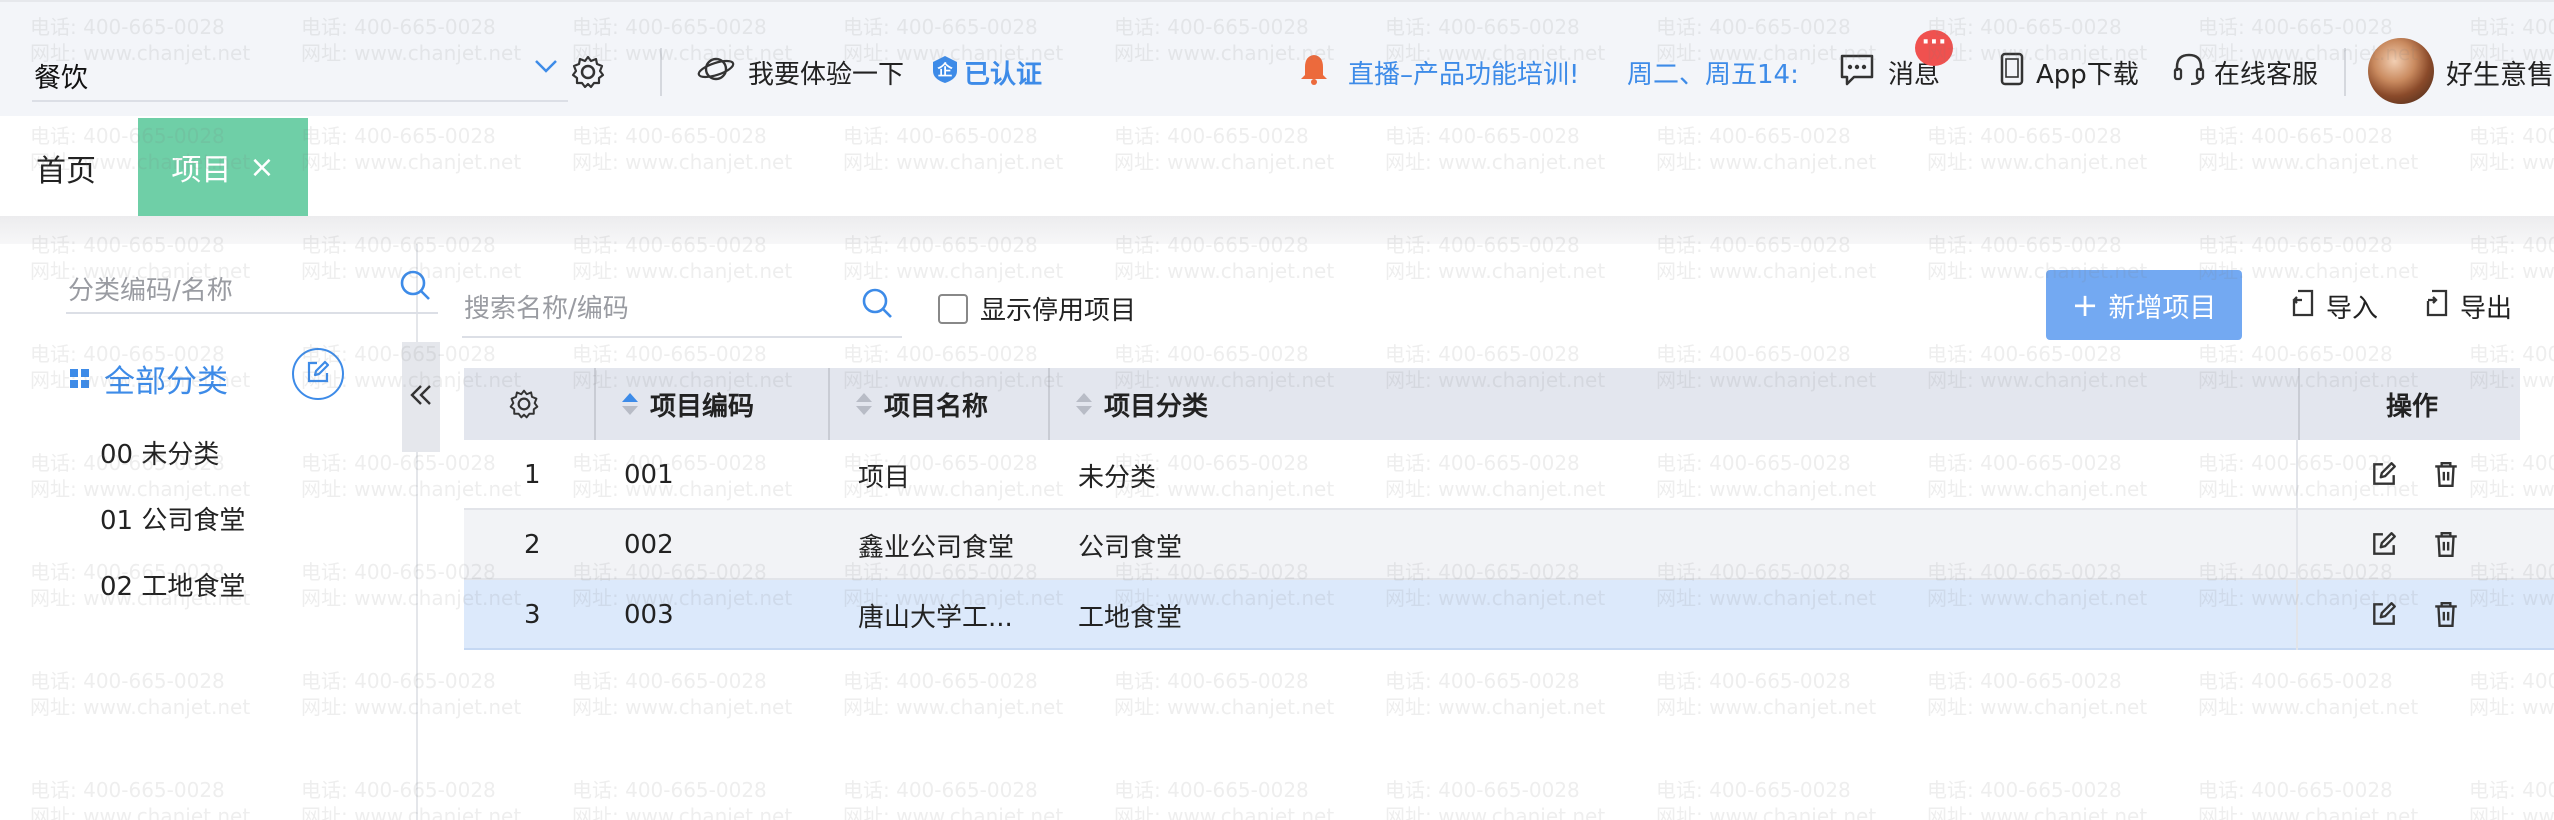  I want to click on chevron-down-icon, so click(546, 69).